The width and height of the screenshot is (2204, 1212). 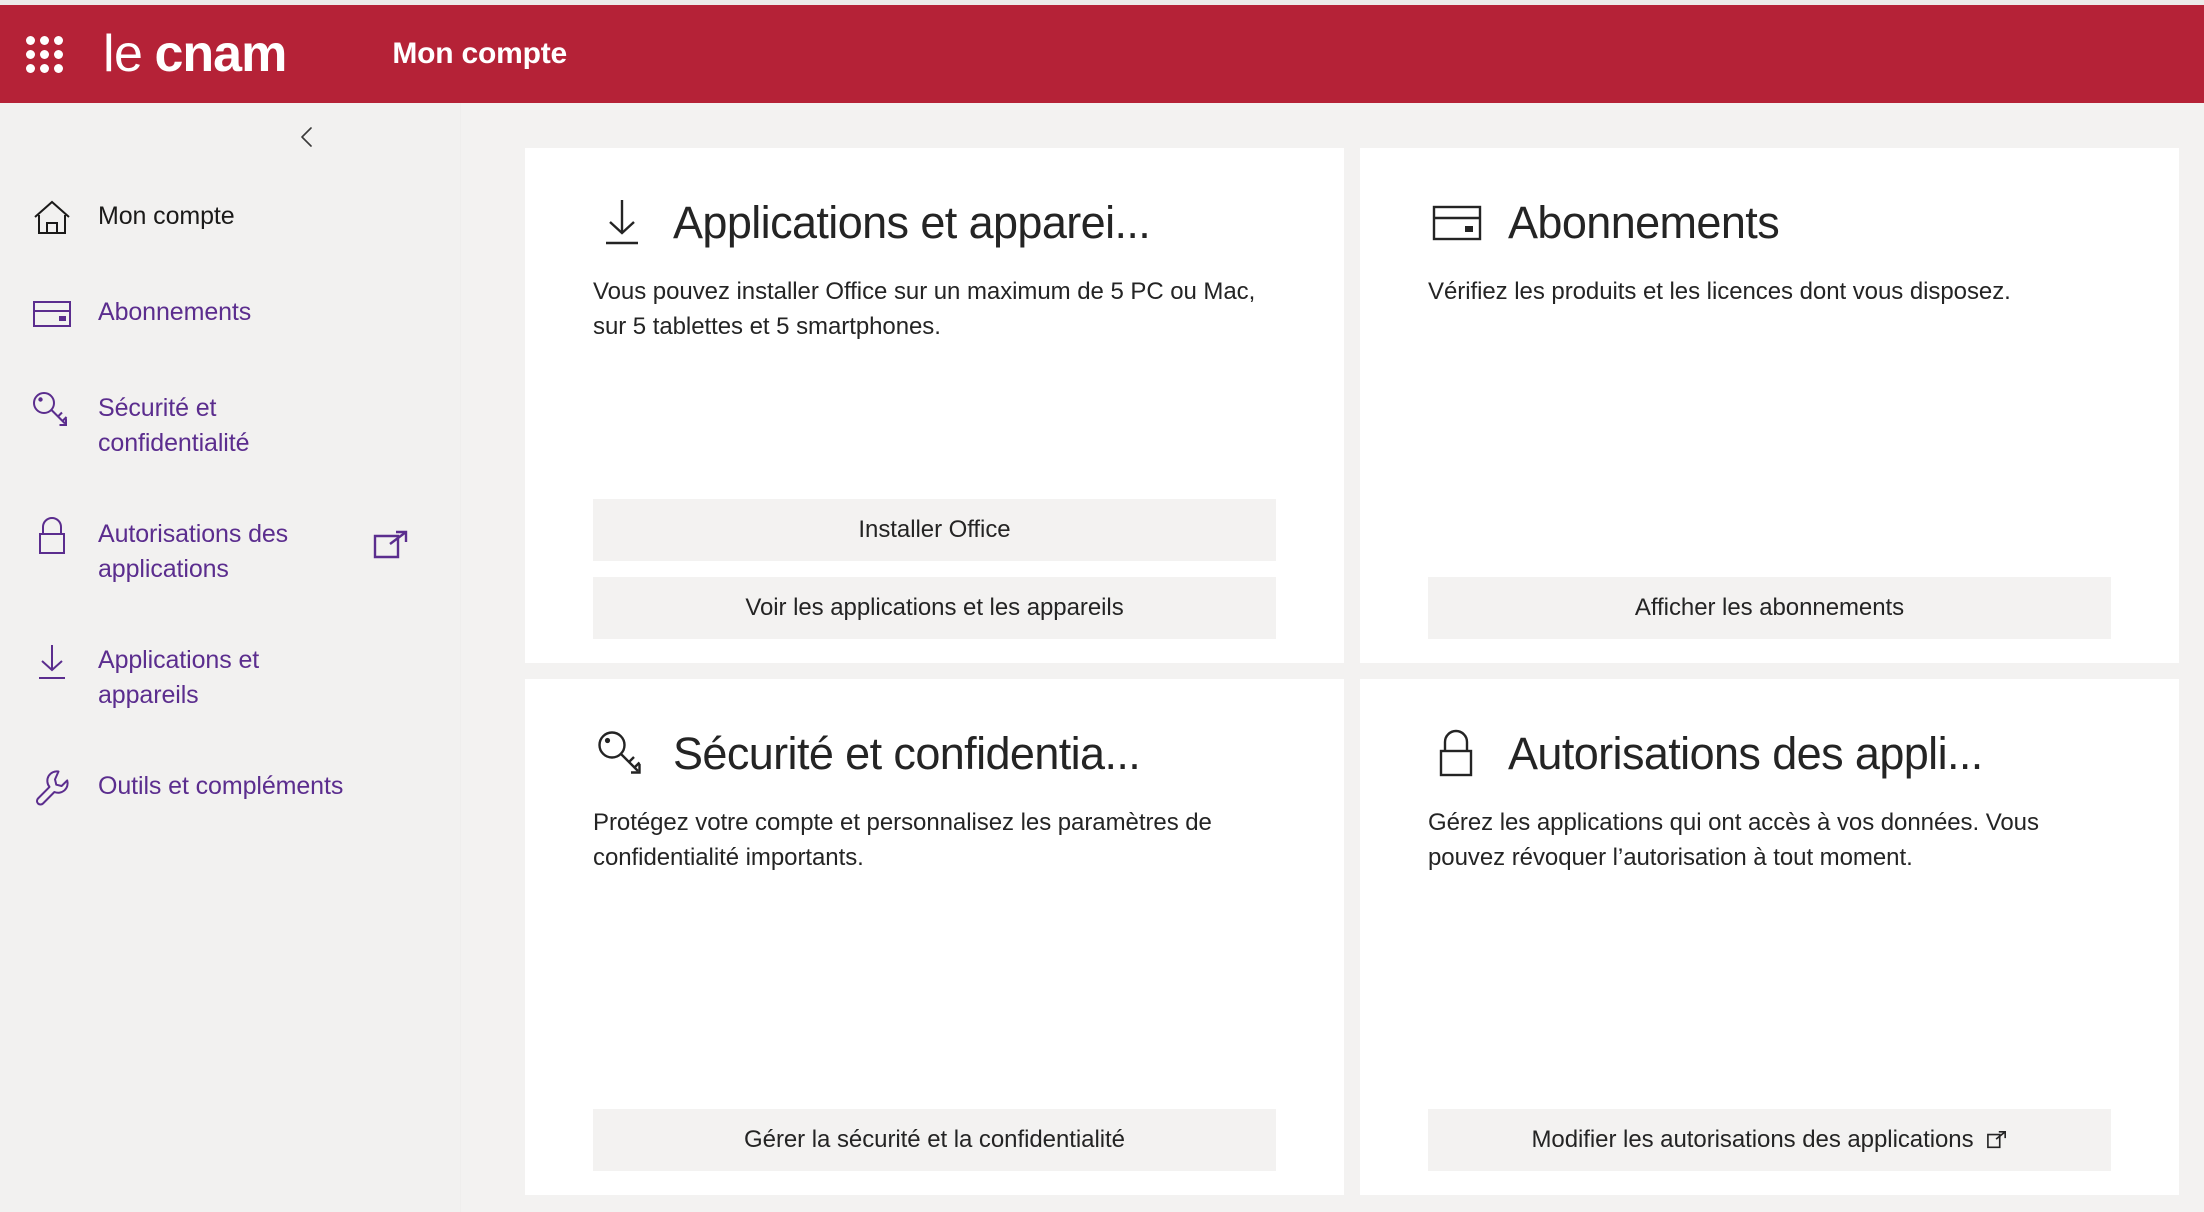 I want to click on button-label: Gérer la sécurité et la confidentialité, so click(x=934, y=1139).